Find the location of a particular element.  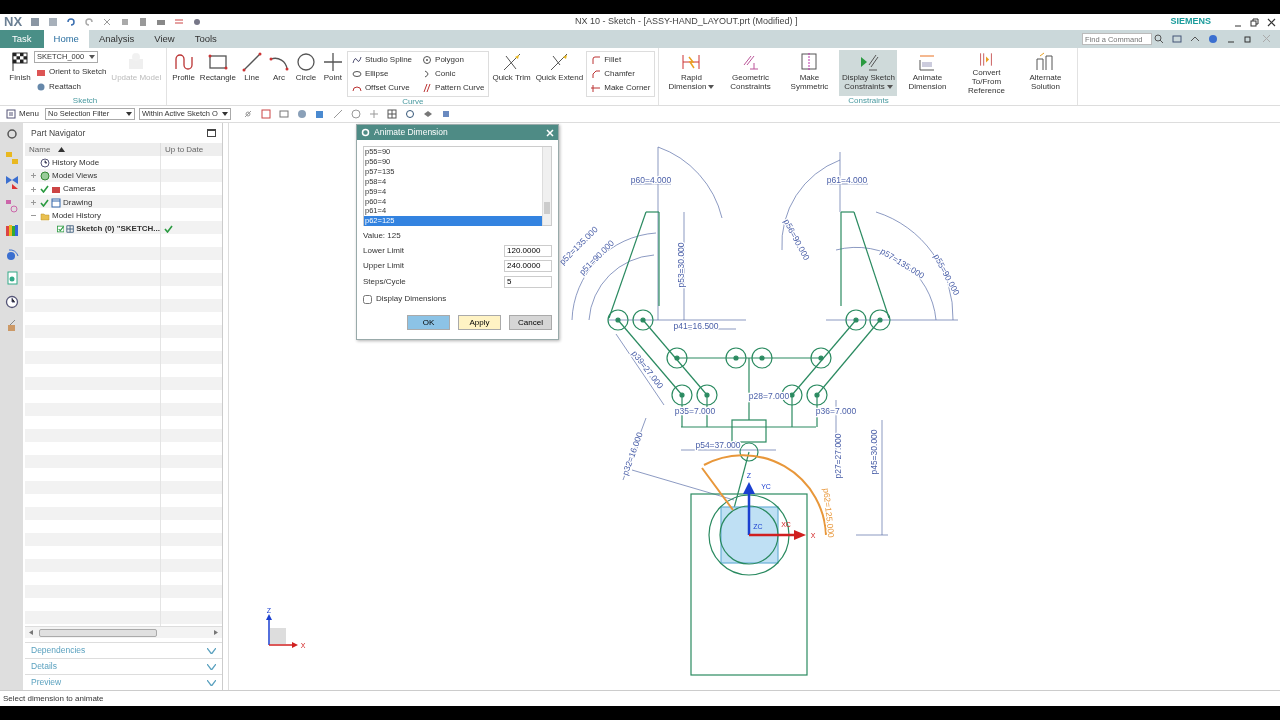

ribbon-button: Reattach is located at coordinates (71, 86).